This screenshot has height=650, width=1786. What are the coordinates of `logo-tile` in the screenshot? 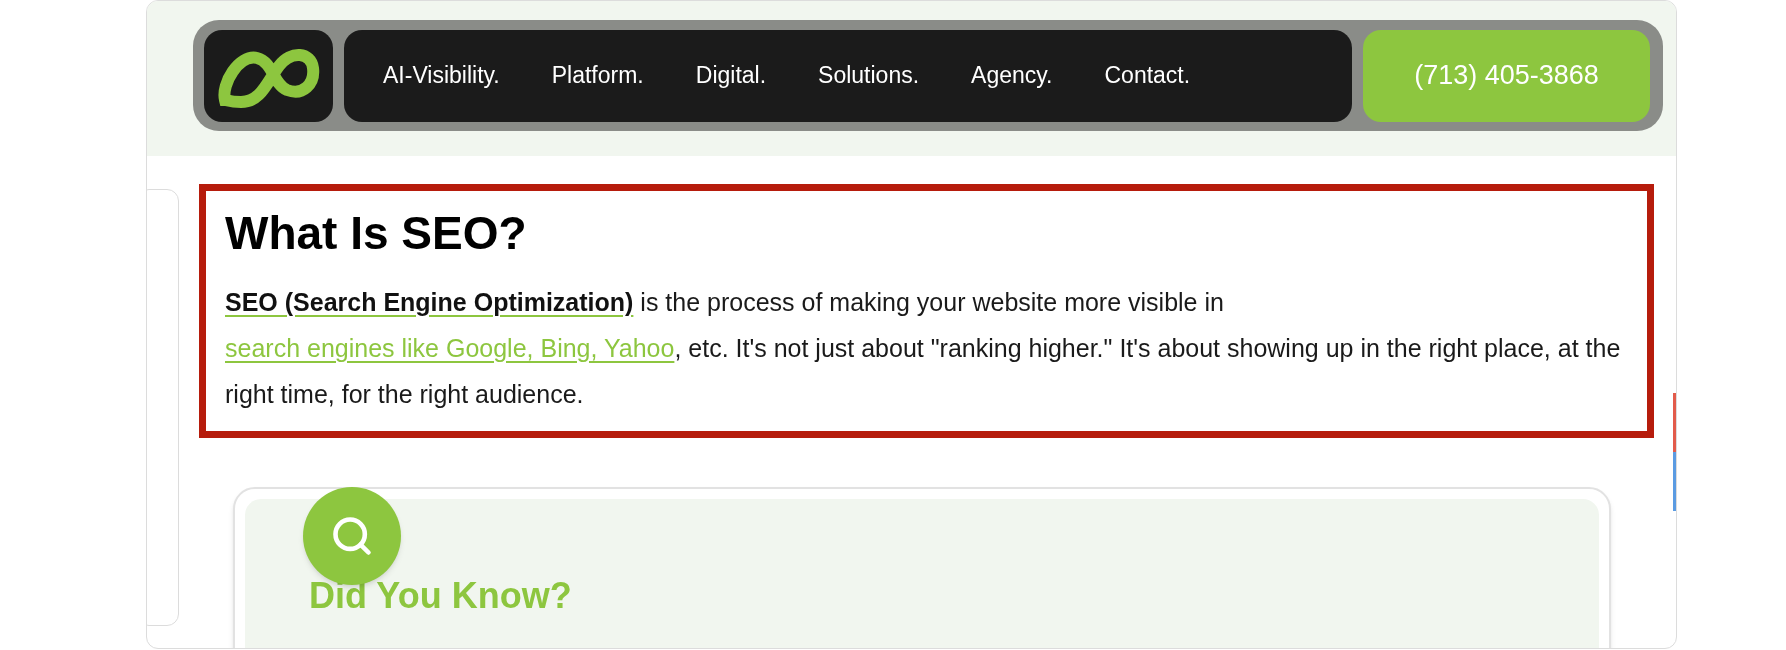 It's located at (268, 75).